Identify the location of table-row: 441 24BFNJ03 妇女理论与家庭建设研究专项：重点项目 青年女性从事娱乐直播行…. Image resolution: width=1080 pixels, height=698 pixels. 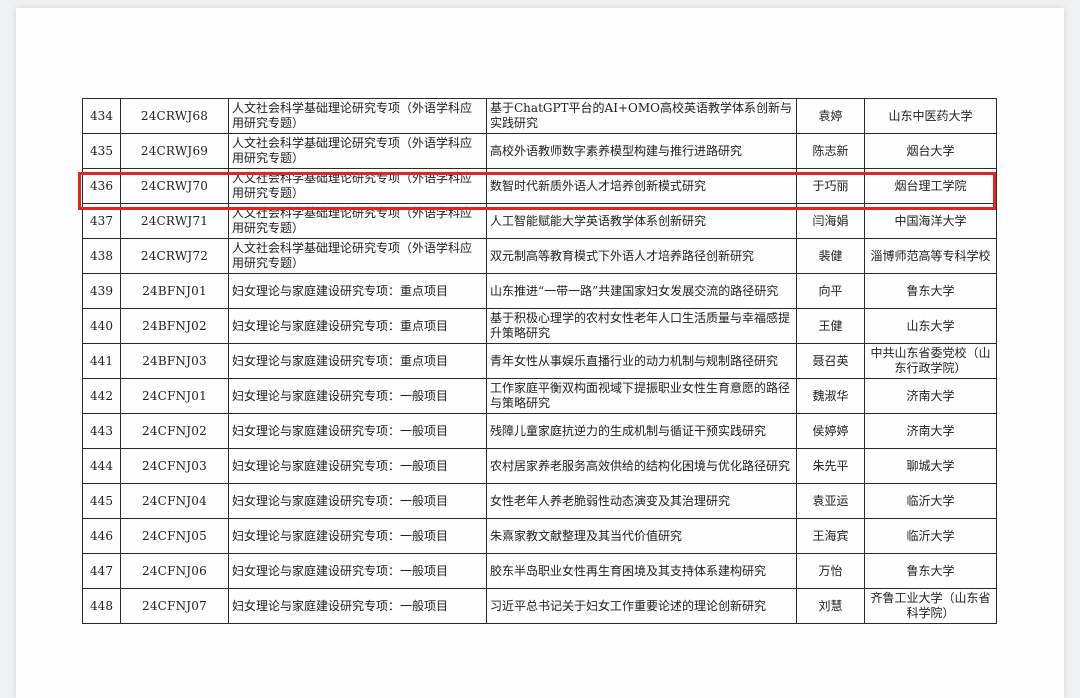
(539, 361).